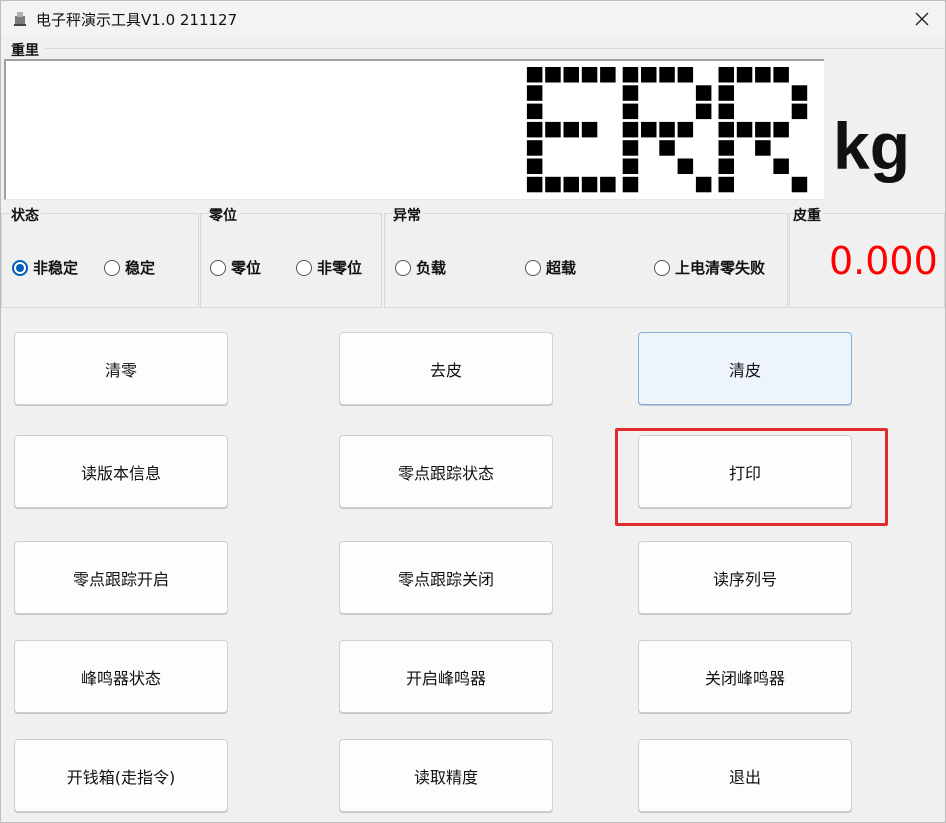  What do you see at coordinates (745, 577) in the screenshot?
I see `read-serial-button: 读序列号` at bounding box center [745, 577].